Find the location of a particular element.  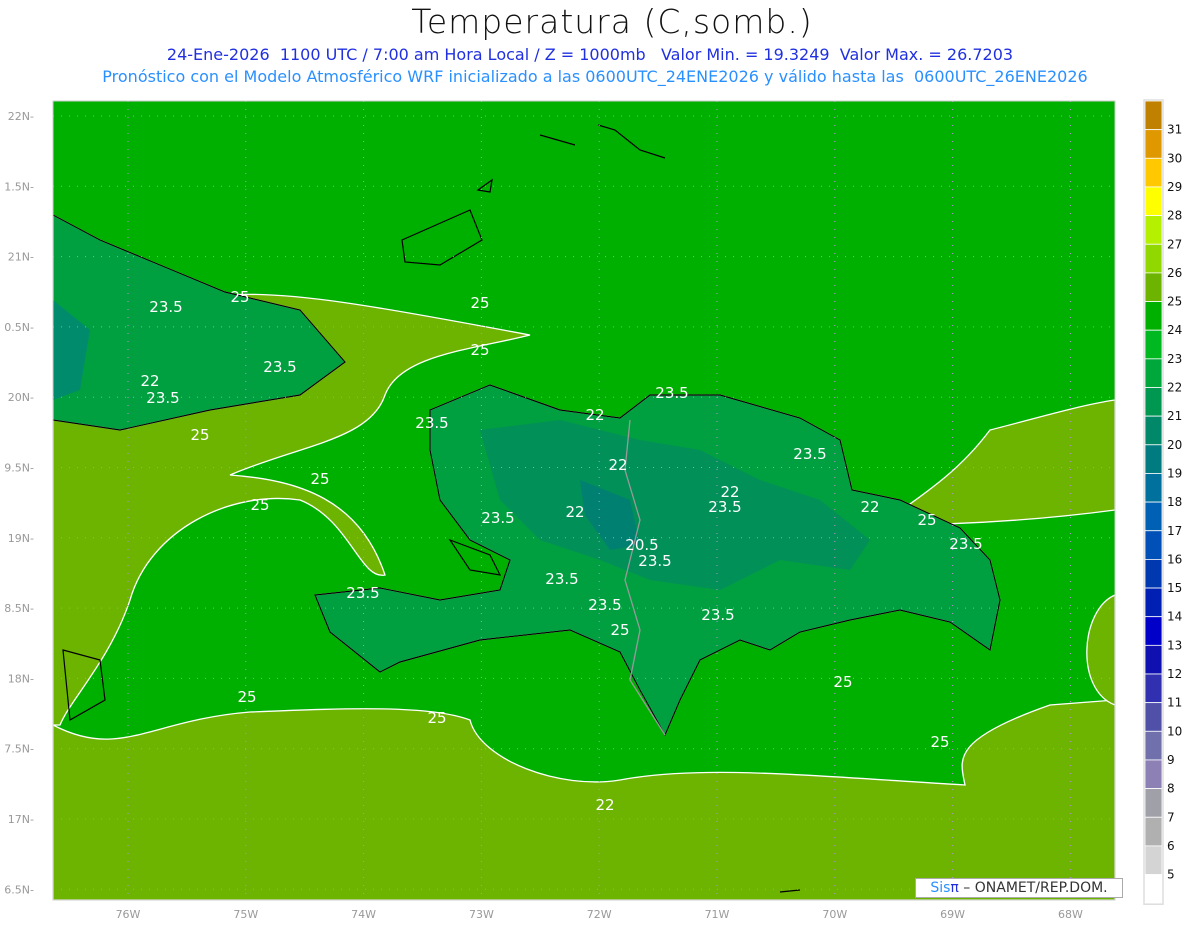

colorbar-label: 6 is located at coordinates (1171, 846).